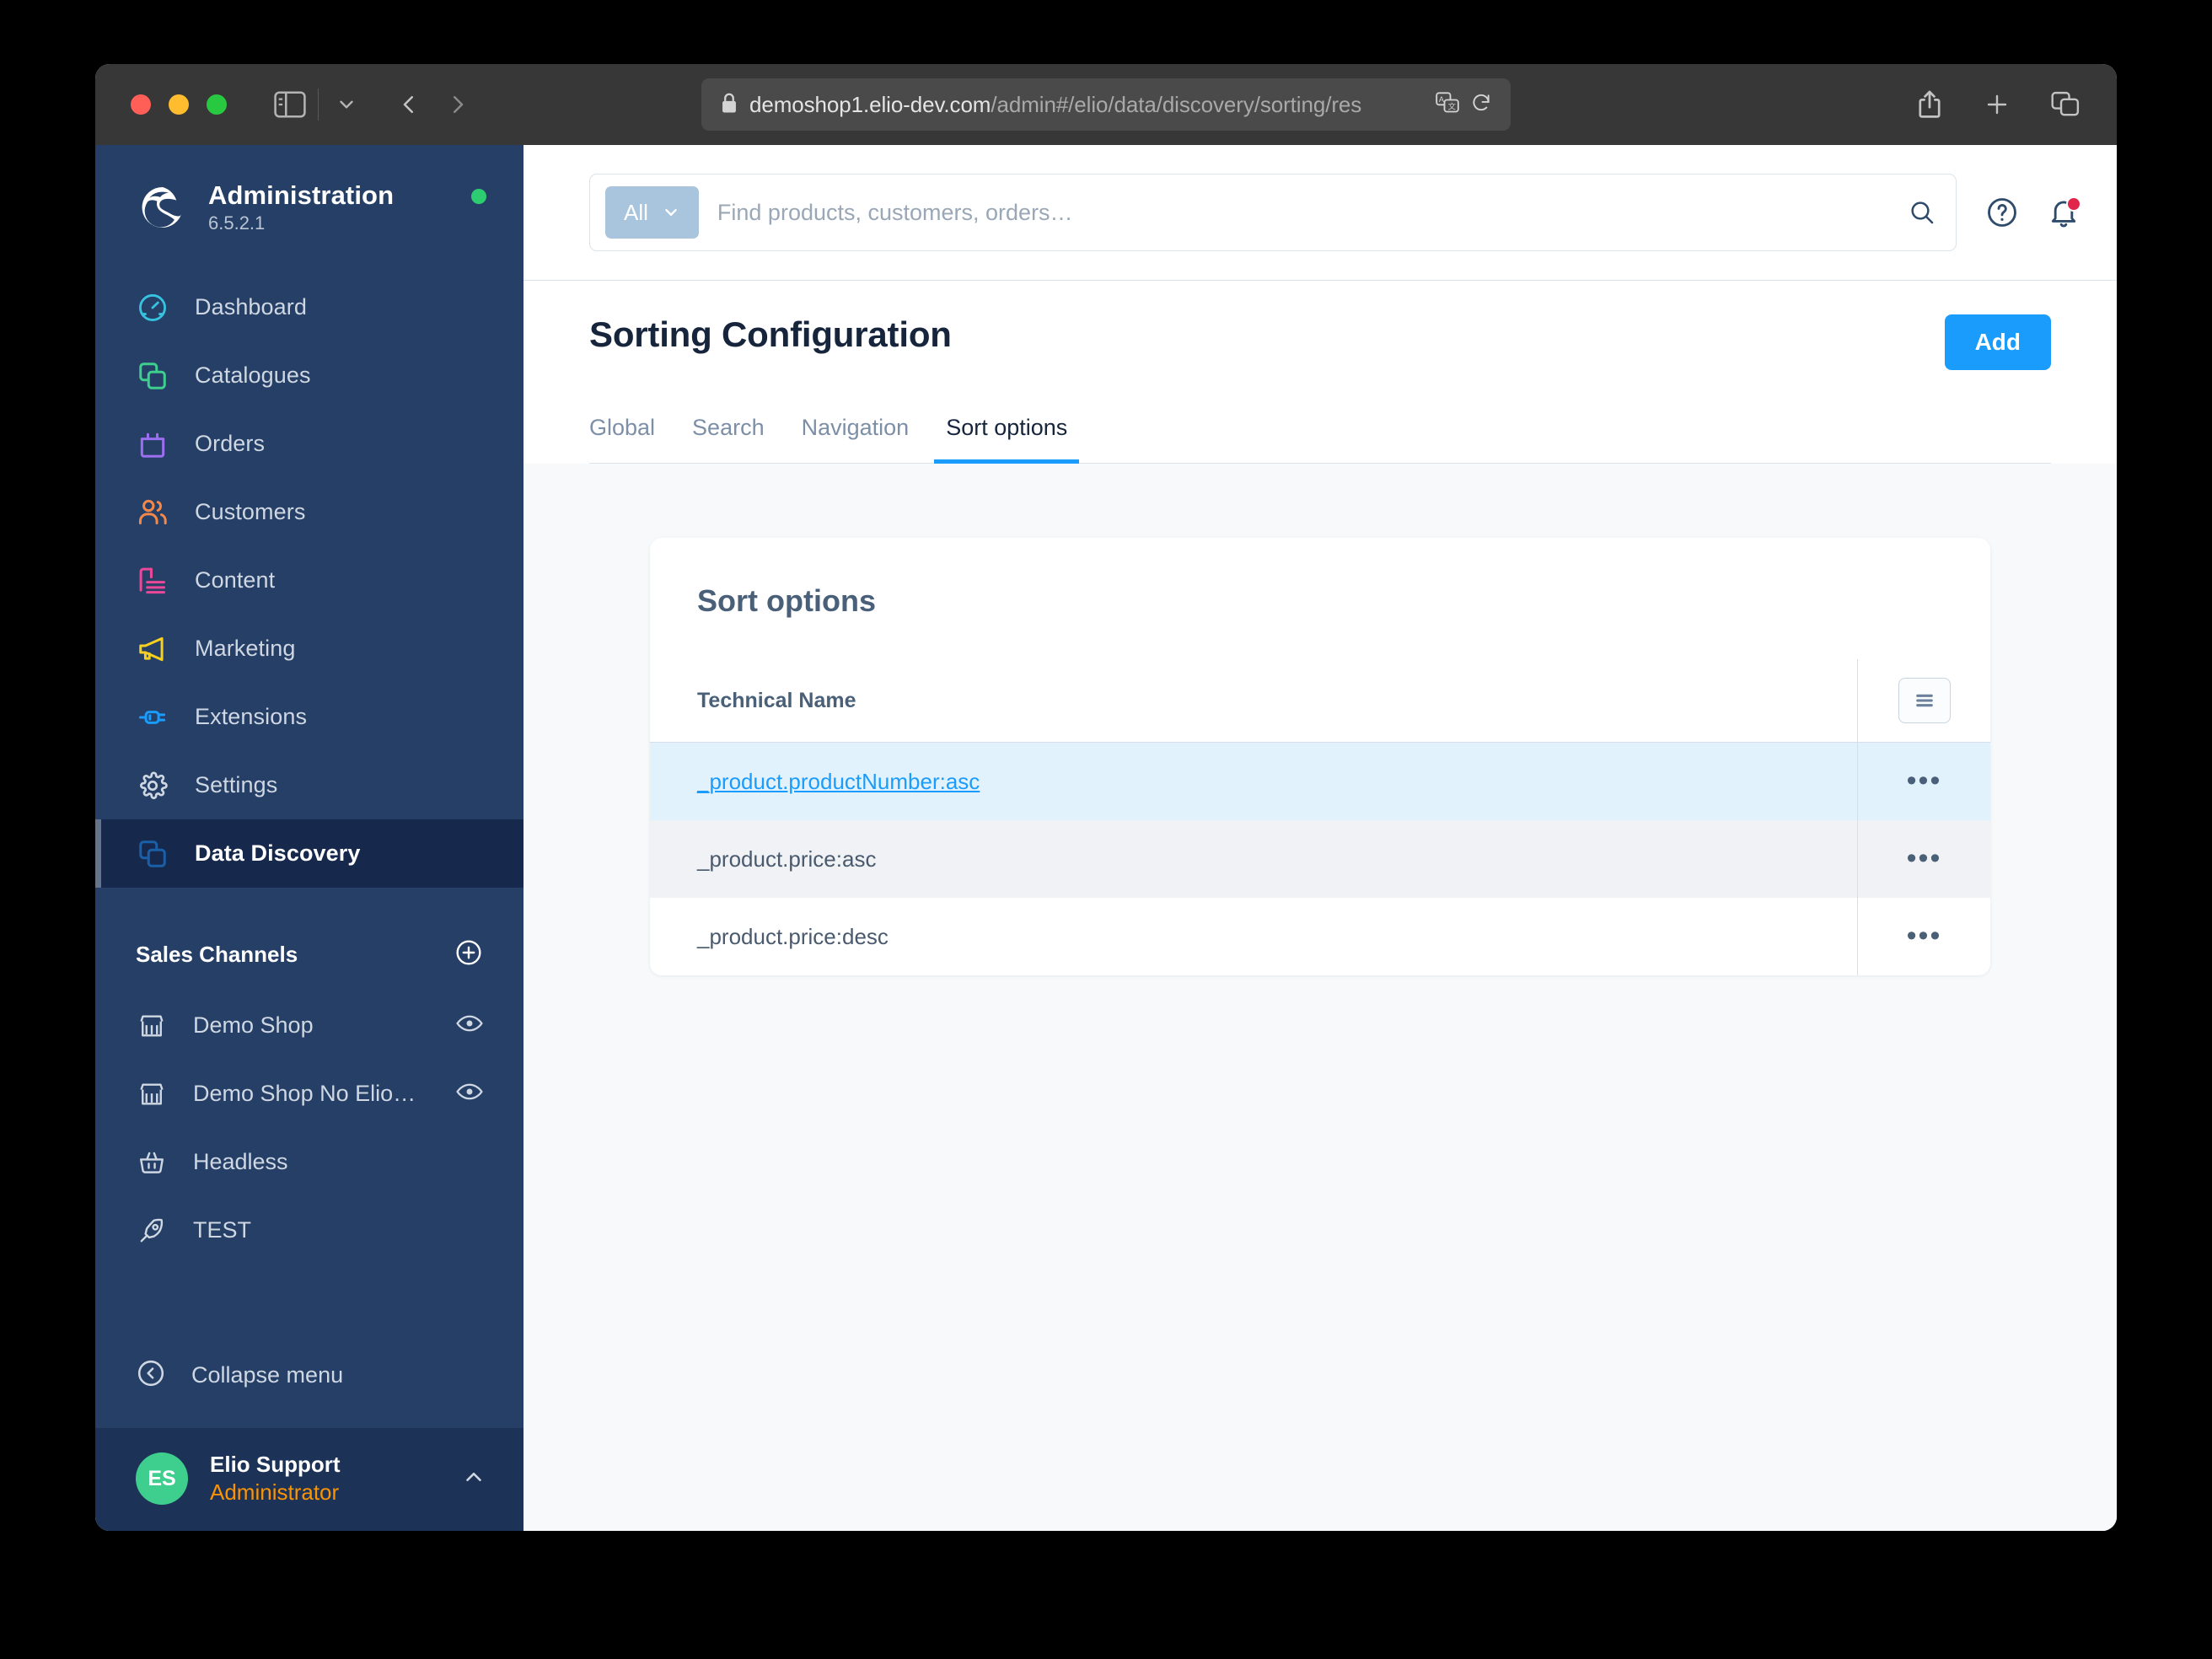  Describe the element at coordinates (1320, 439) in the screenshot. I see `tab-bar: Global Search Navigation Sort options` at that location.